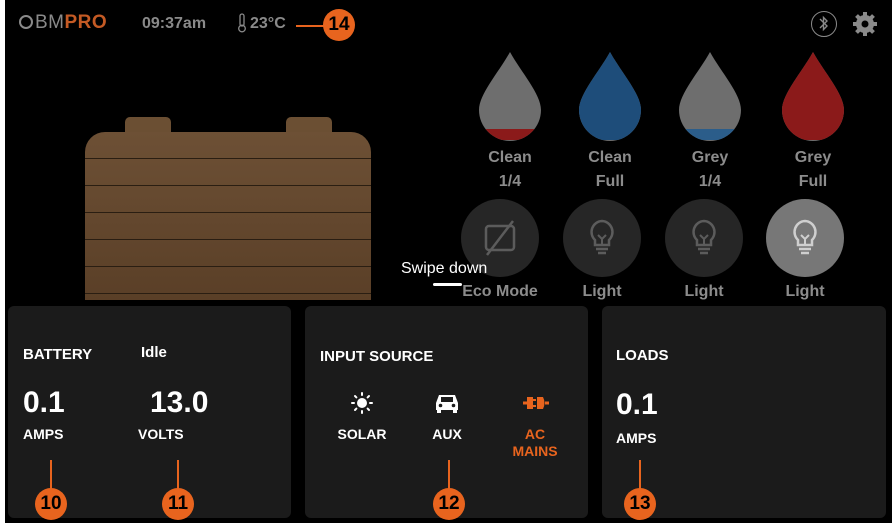 The width and height of the screenshot is (893, 526). I want to click on battery-volts-value: 13.0, so click(179, 402).